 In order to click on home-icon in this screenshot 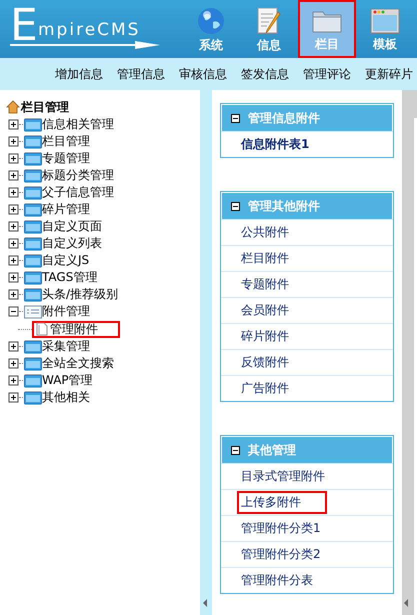, I will do `click(13, 107)`.